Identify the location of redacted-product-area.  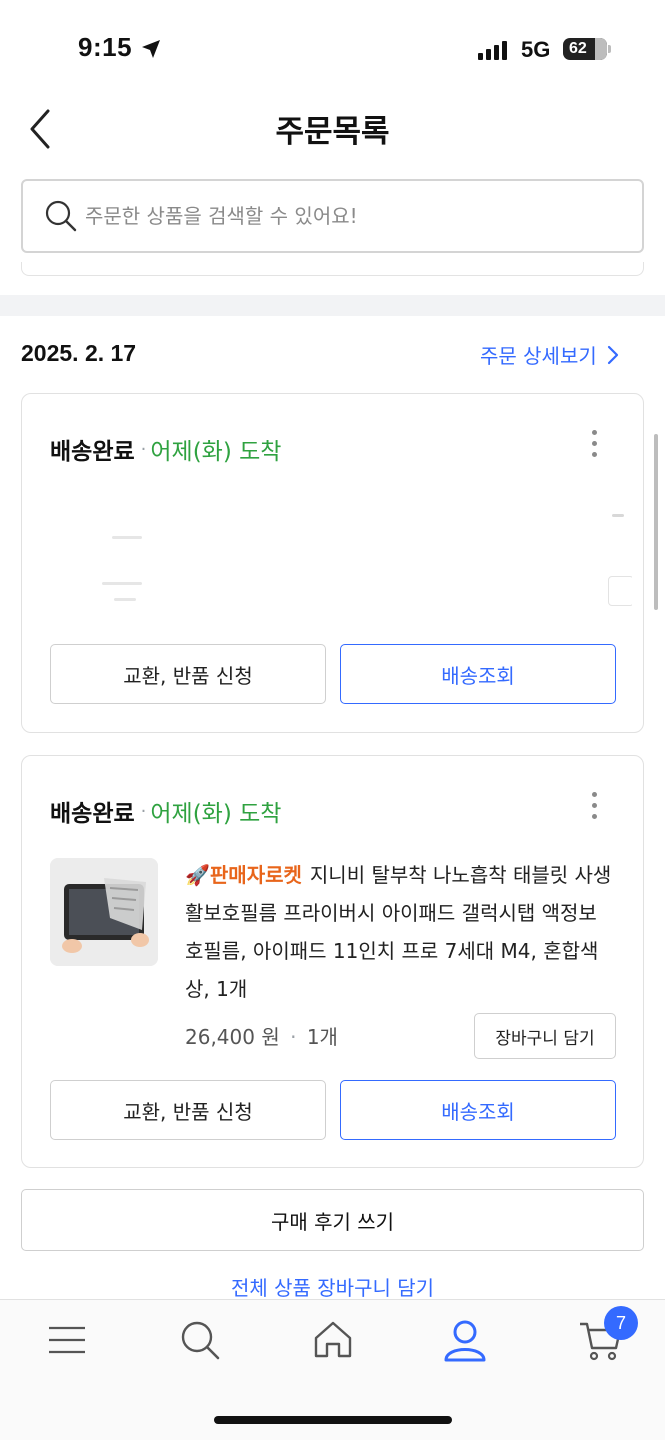
(352, 569).